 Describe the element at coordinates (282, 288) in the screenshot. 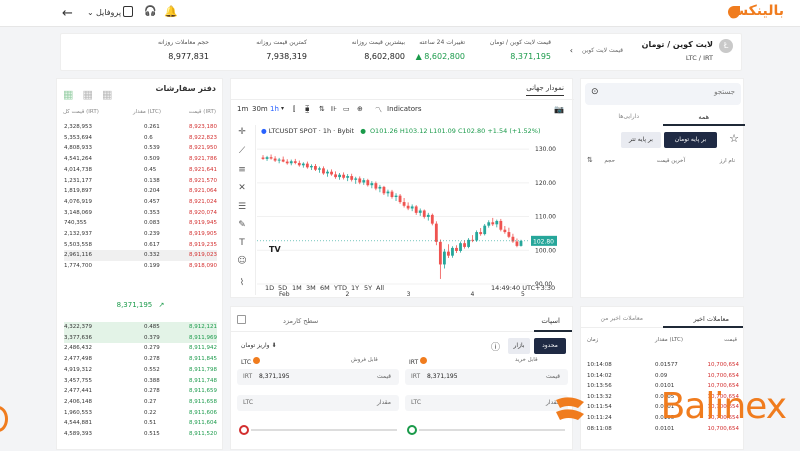

I see `range-5d: 5D` at that location.